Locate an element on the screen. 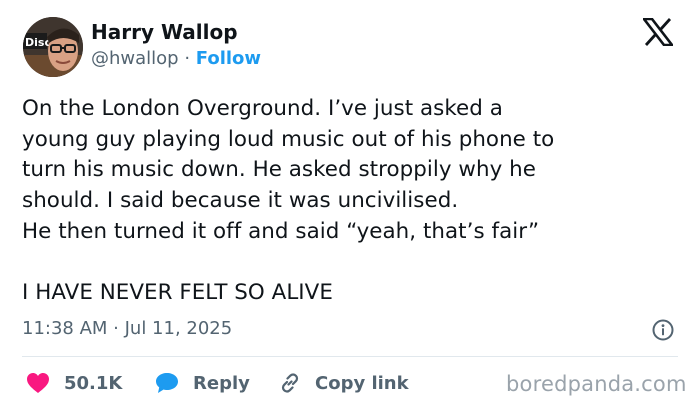  reply-button: Reply is located at coordinates (202, 383).